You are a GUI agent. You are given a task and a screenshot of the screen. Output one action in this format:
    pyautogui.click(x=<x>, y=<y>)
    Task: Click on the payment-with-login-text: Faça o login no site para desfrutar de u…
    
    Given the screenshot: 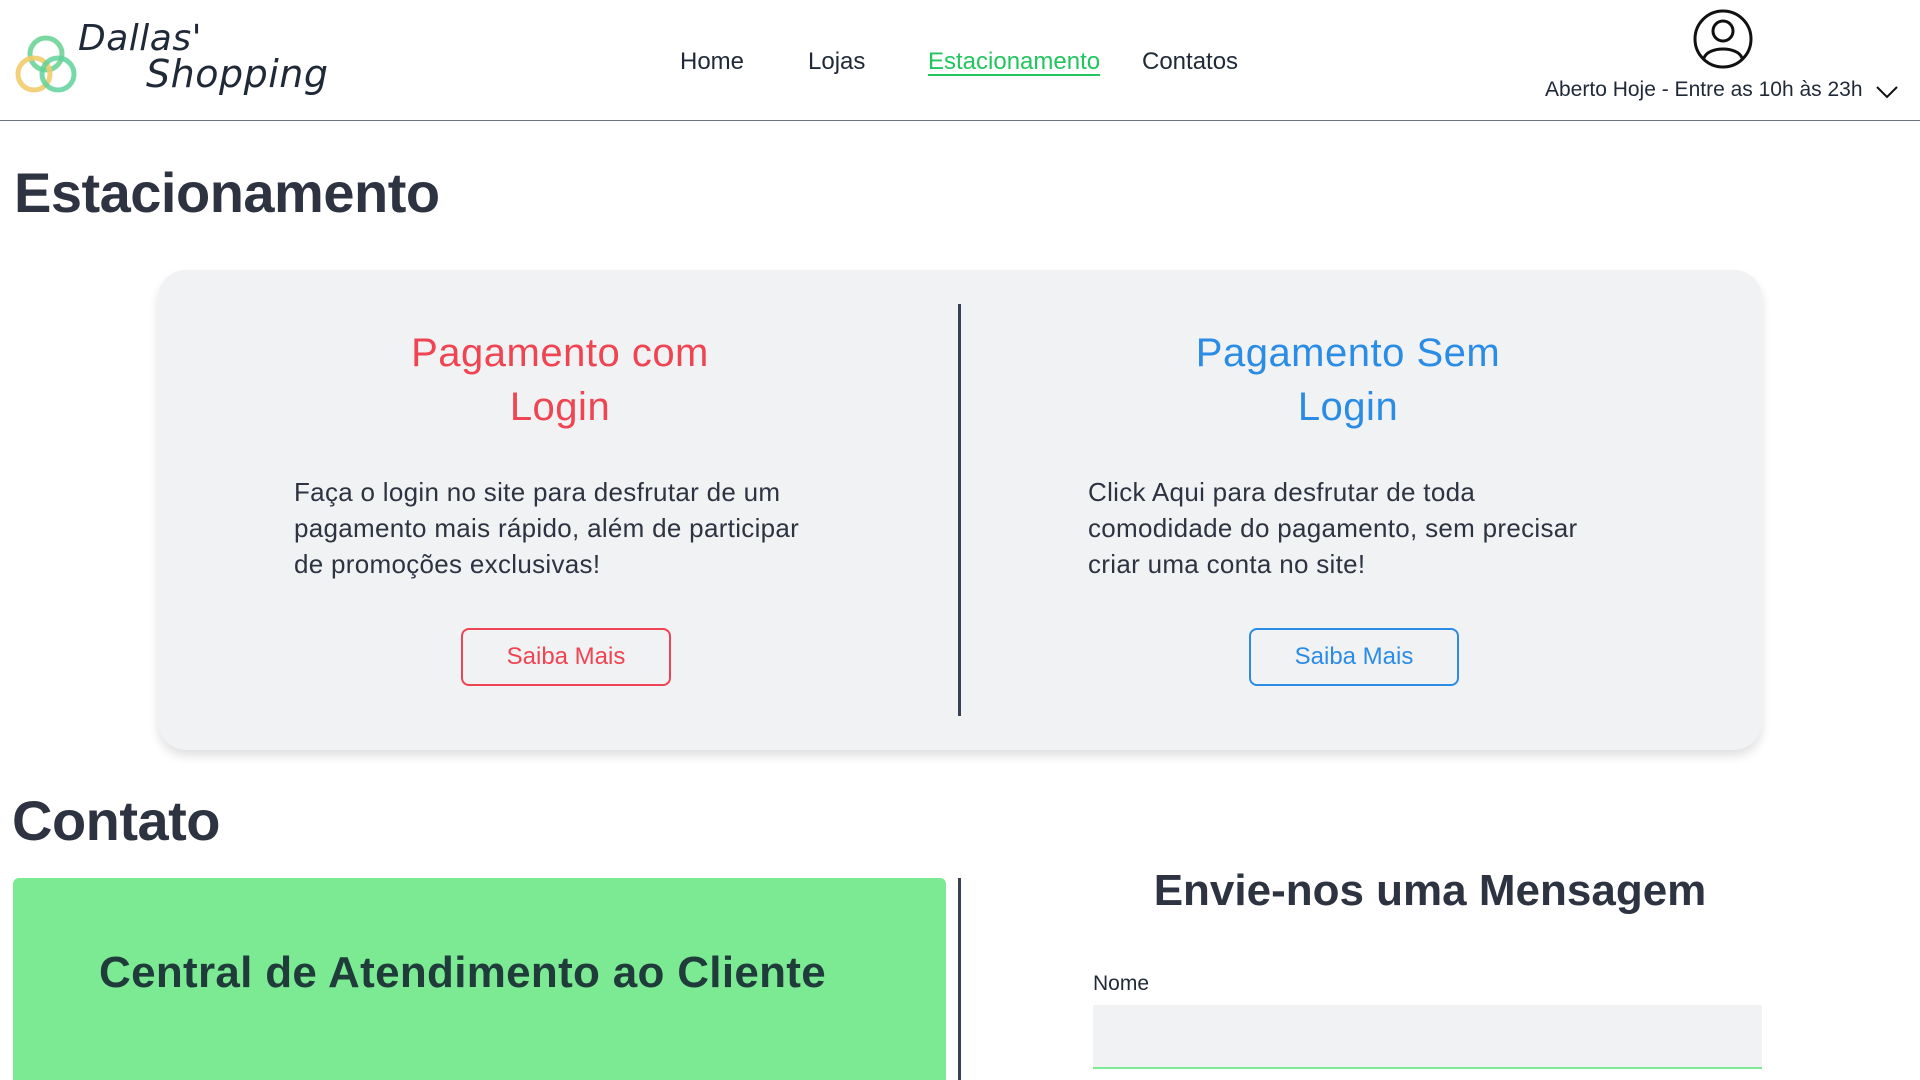 What is the action you would take?
    pyautogui.click(x=574, y=528)
    